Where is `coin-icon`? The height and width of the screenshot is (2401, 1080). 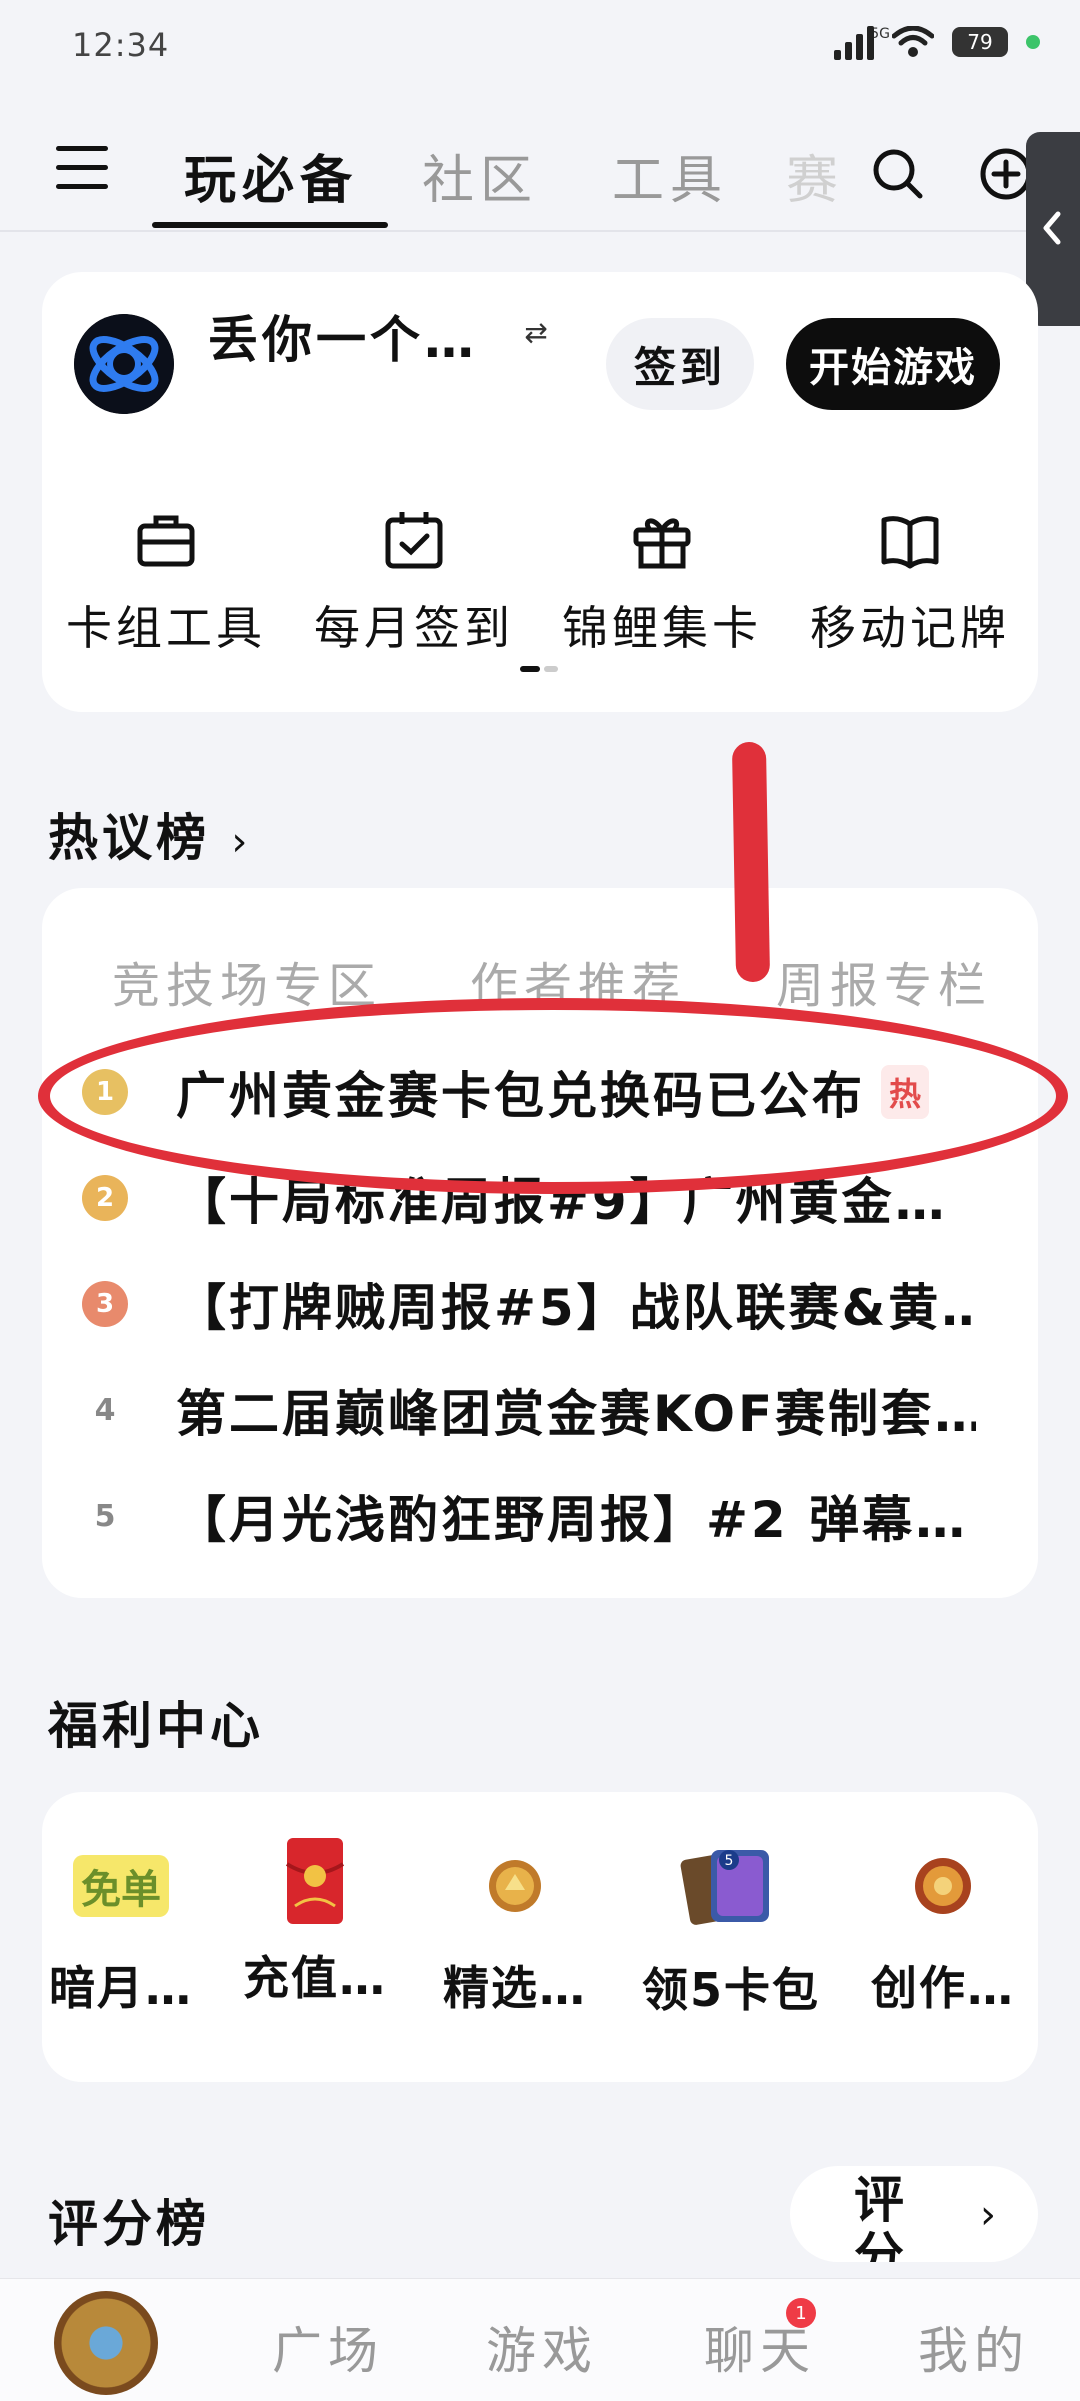 coin-icon is located at coordinates (515, 1886).